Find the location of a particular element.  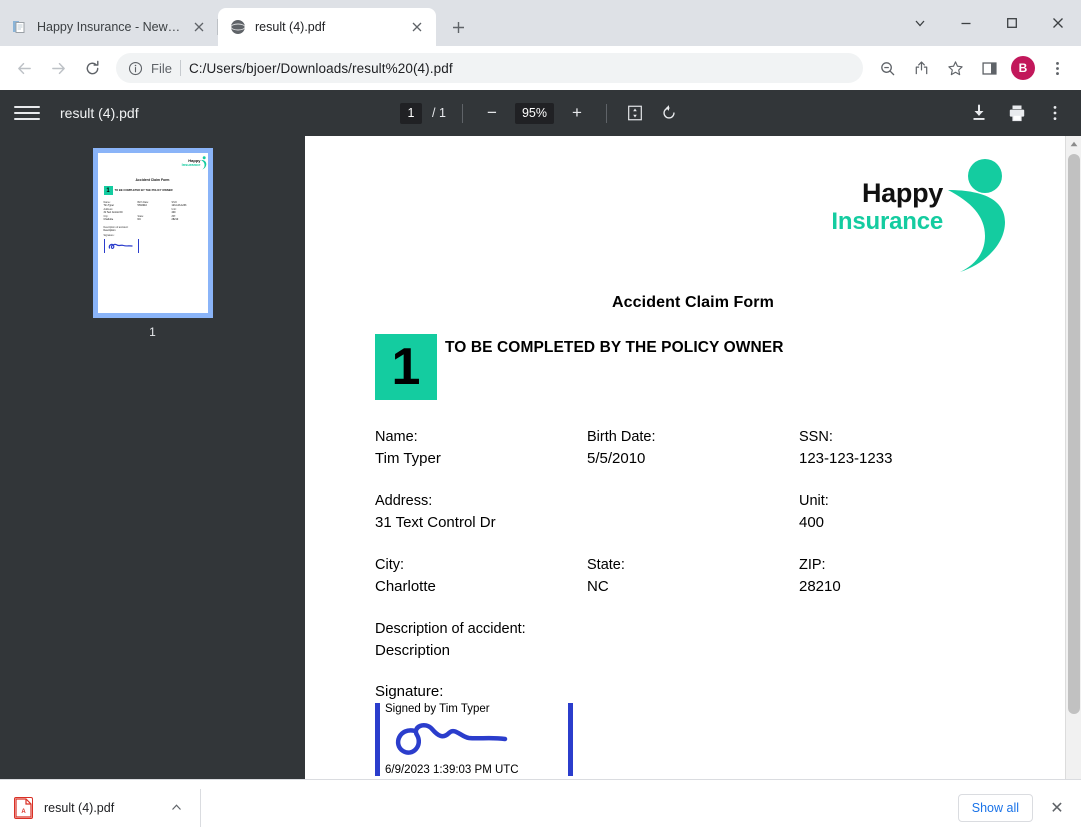

signature-bar-left is located at coordinates (377, 739).